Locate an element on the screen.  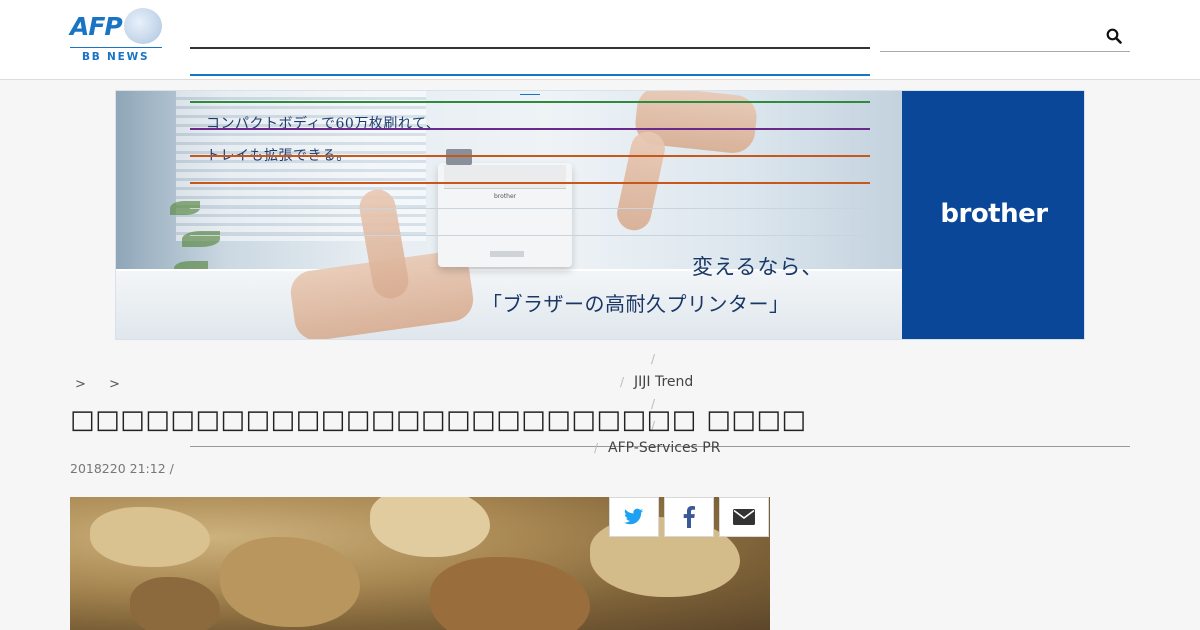
share-email-button is located at coordinates (744, 517).